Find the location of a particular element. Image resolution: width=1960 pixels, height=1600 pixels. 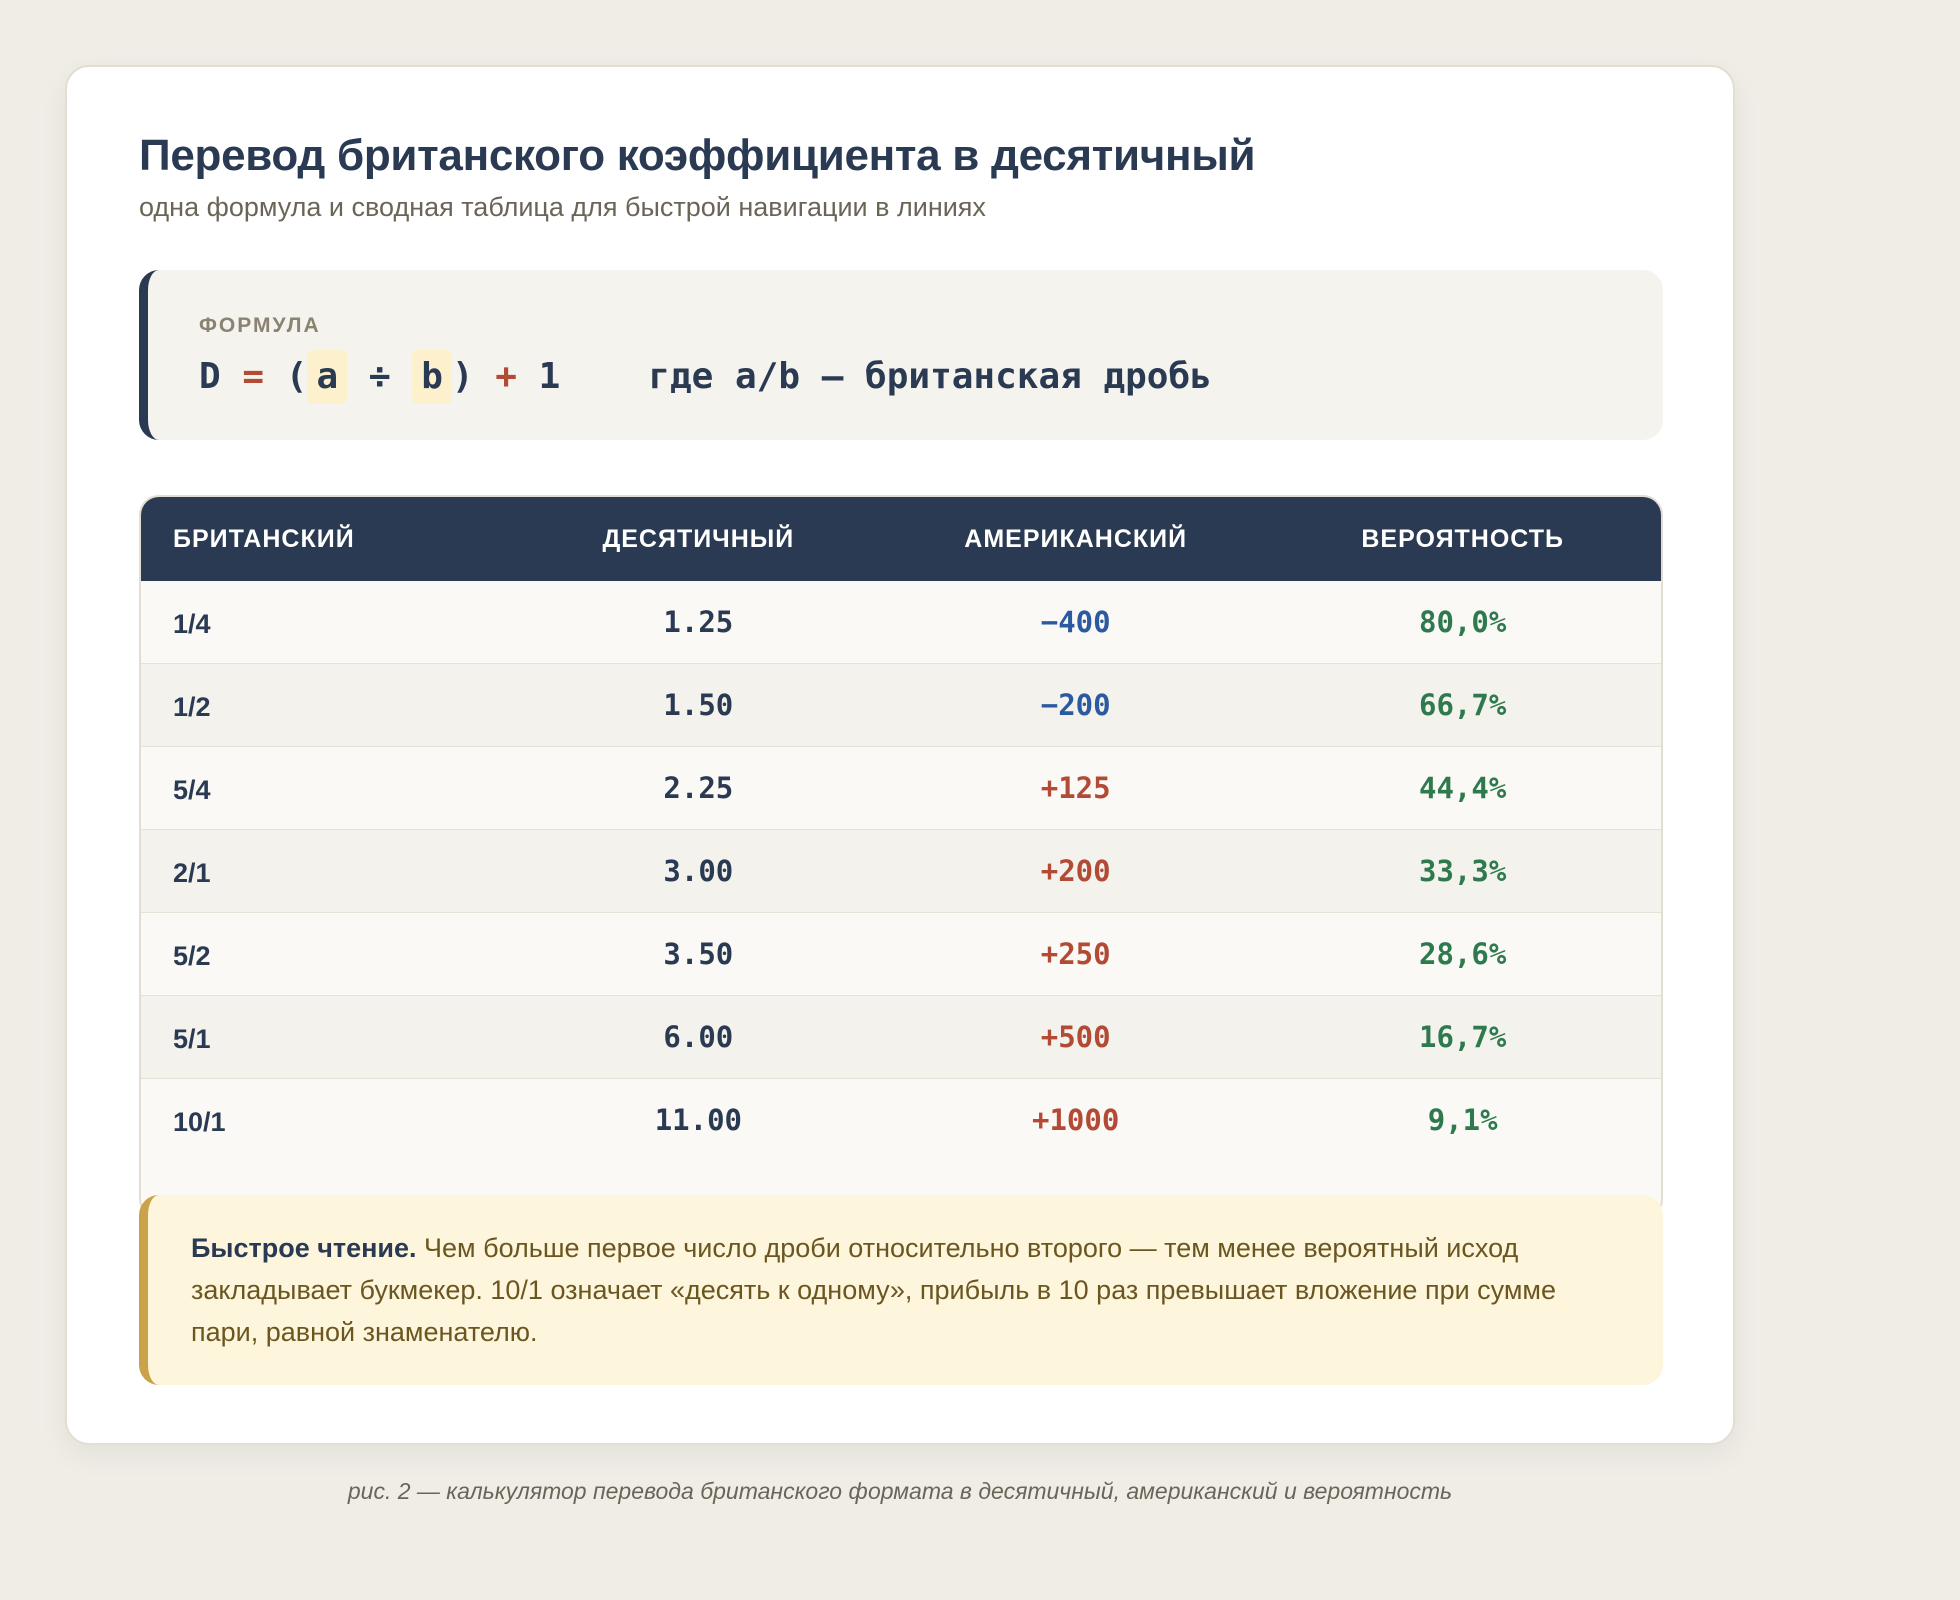

cell-fractional: 5/4 is located at coordinates (192, 789).